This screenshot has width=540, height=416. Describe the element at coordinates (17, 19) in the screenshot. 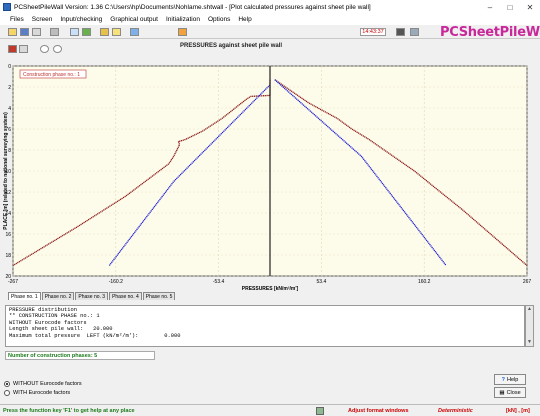

I see `menu-files: Files` at that location.